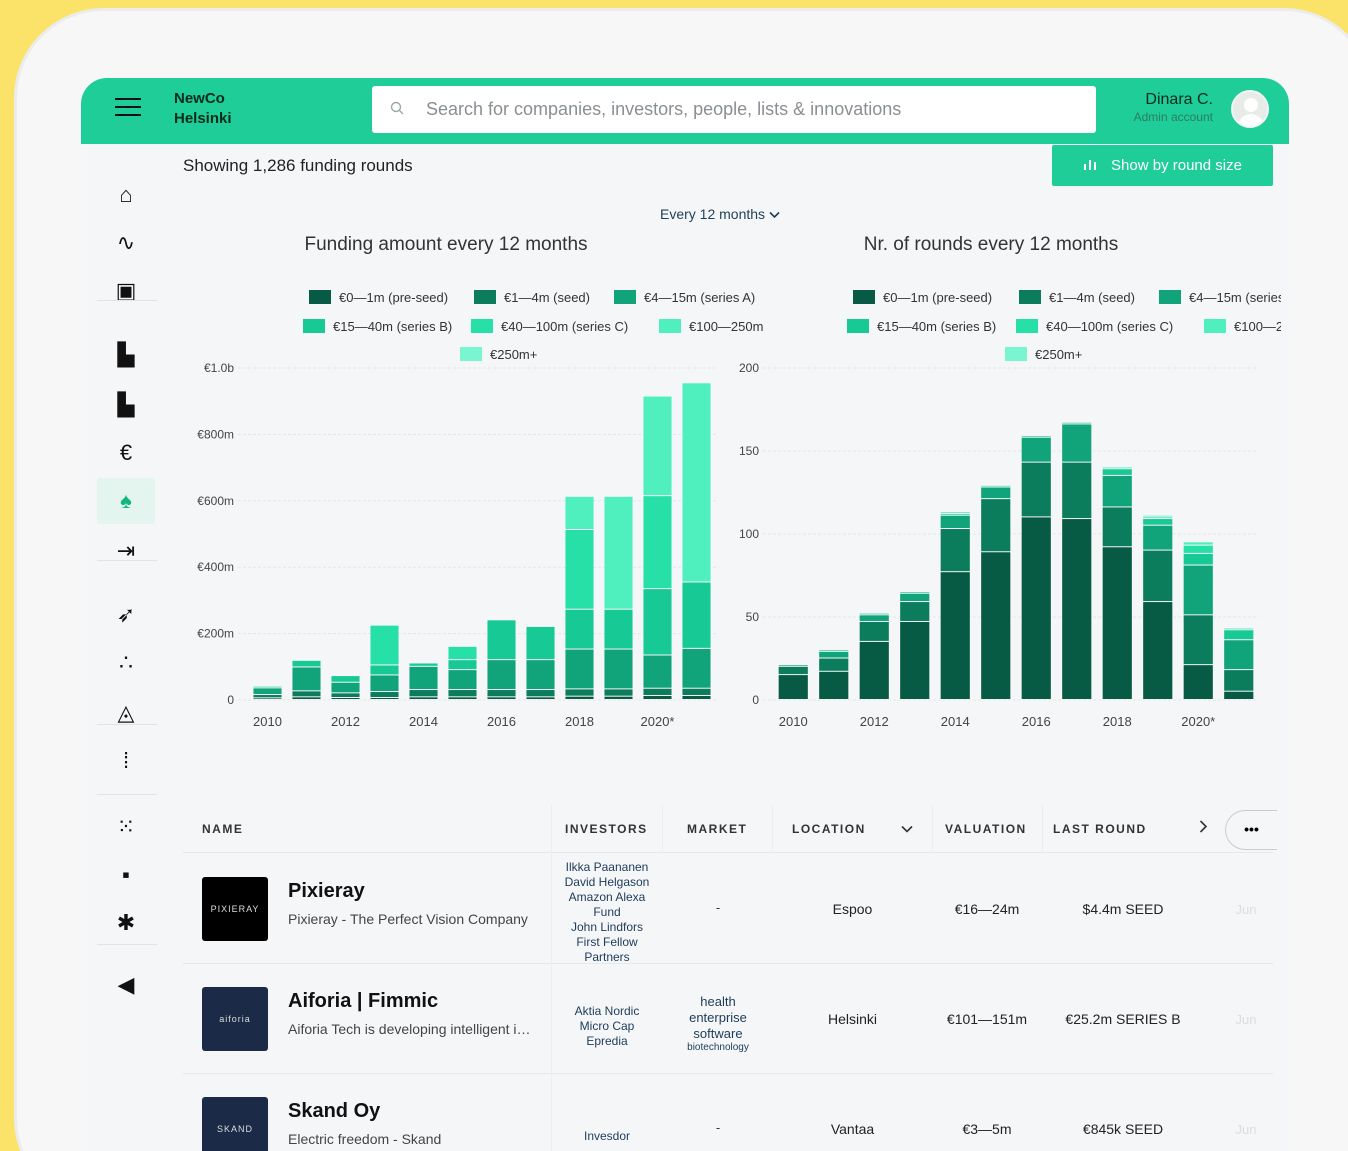  Describe the element at coordinates (986, 829) in the screenshot. I see `column-valuation: VALUATION` at that location.